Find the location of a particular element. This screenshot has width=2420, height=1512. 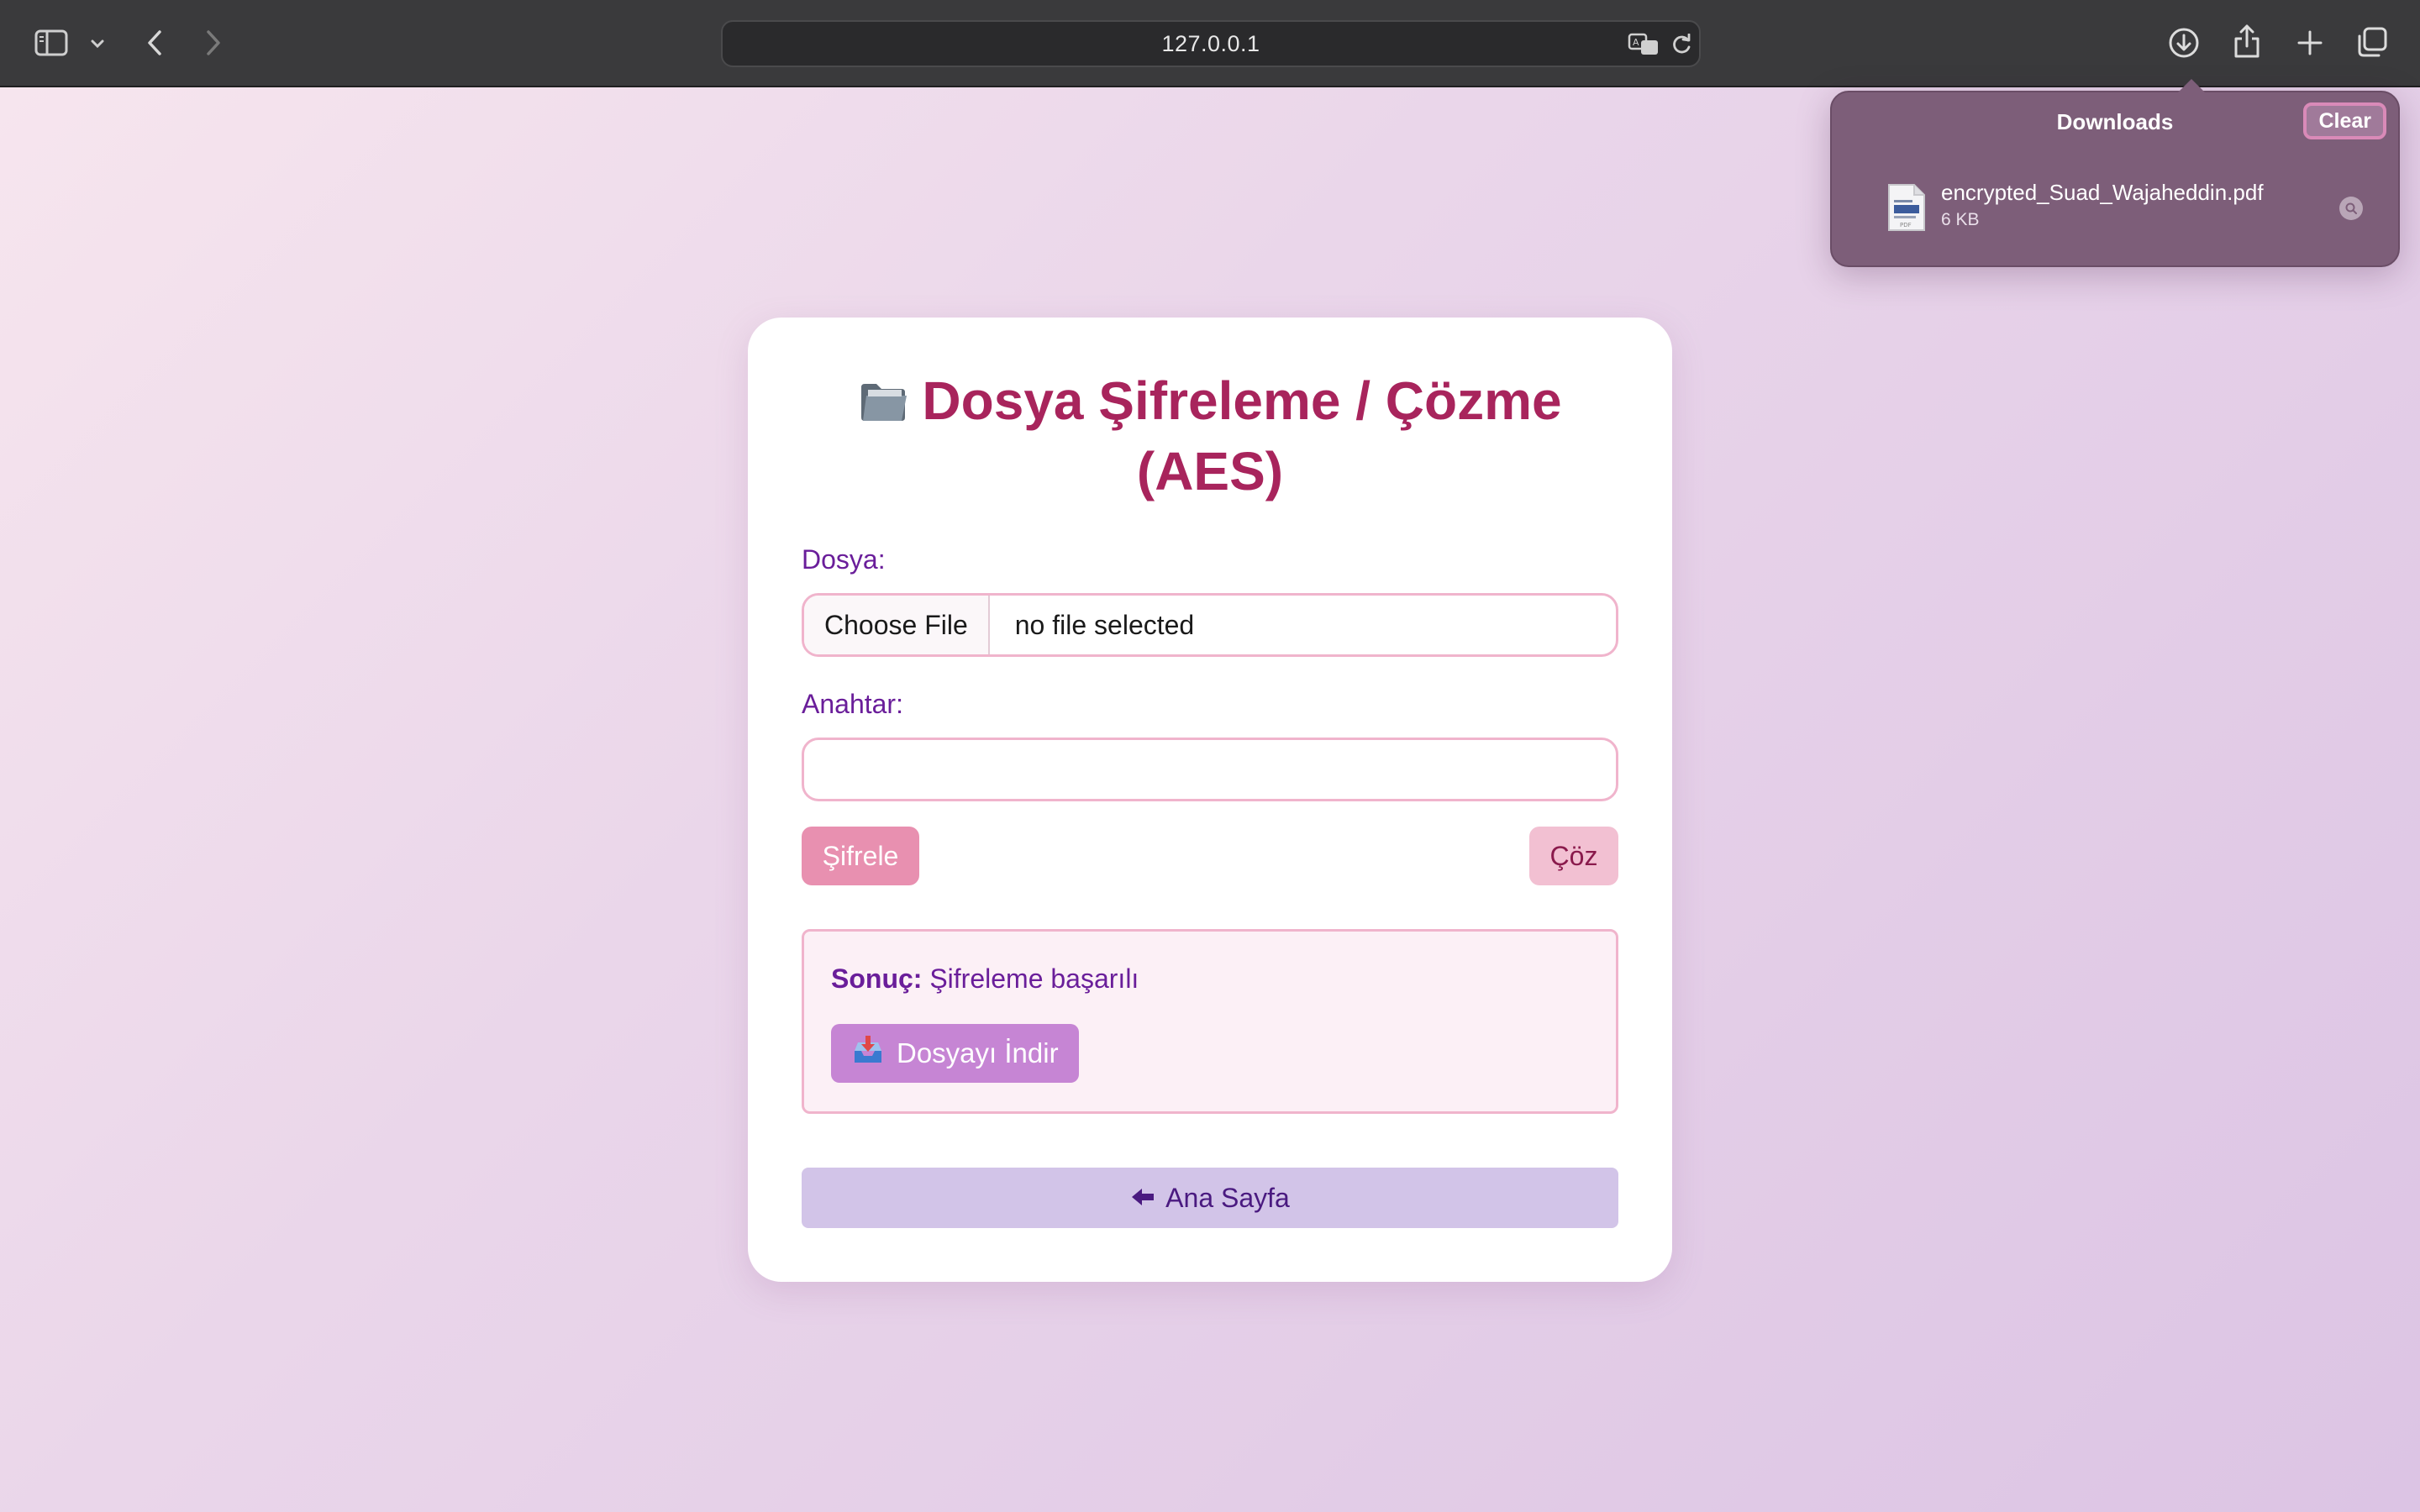

download-file-button: Dosyayı İndir is located at coordinates (955, 1053).